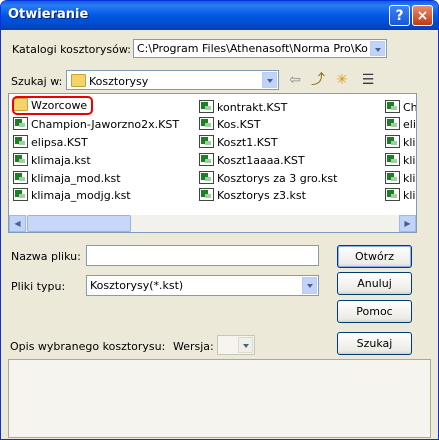  Describe the element at coordinates (374, 343) in the screenshot. I see `search-button: Szukaj` at that location.